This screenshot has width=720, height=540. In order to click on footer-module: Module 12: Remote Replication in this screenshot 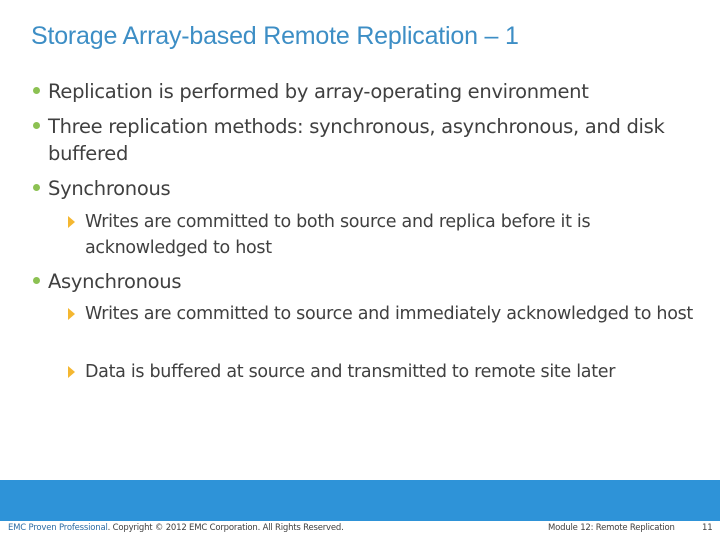, I will do `click(611, 528)`.